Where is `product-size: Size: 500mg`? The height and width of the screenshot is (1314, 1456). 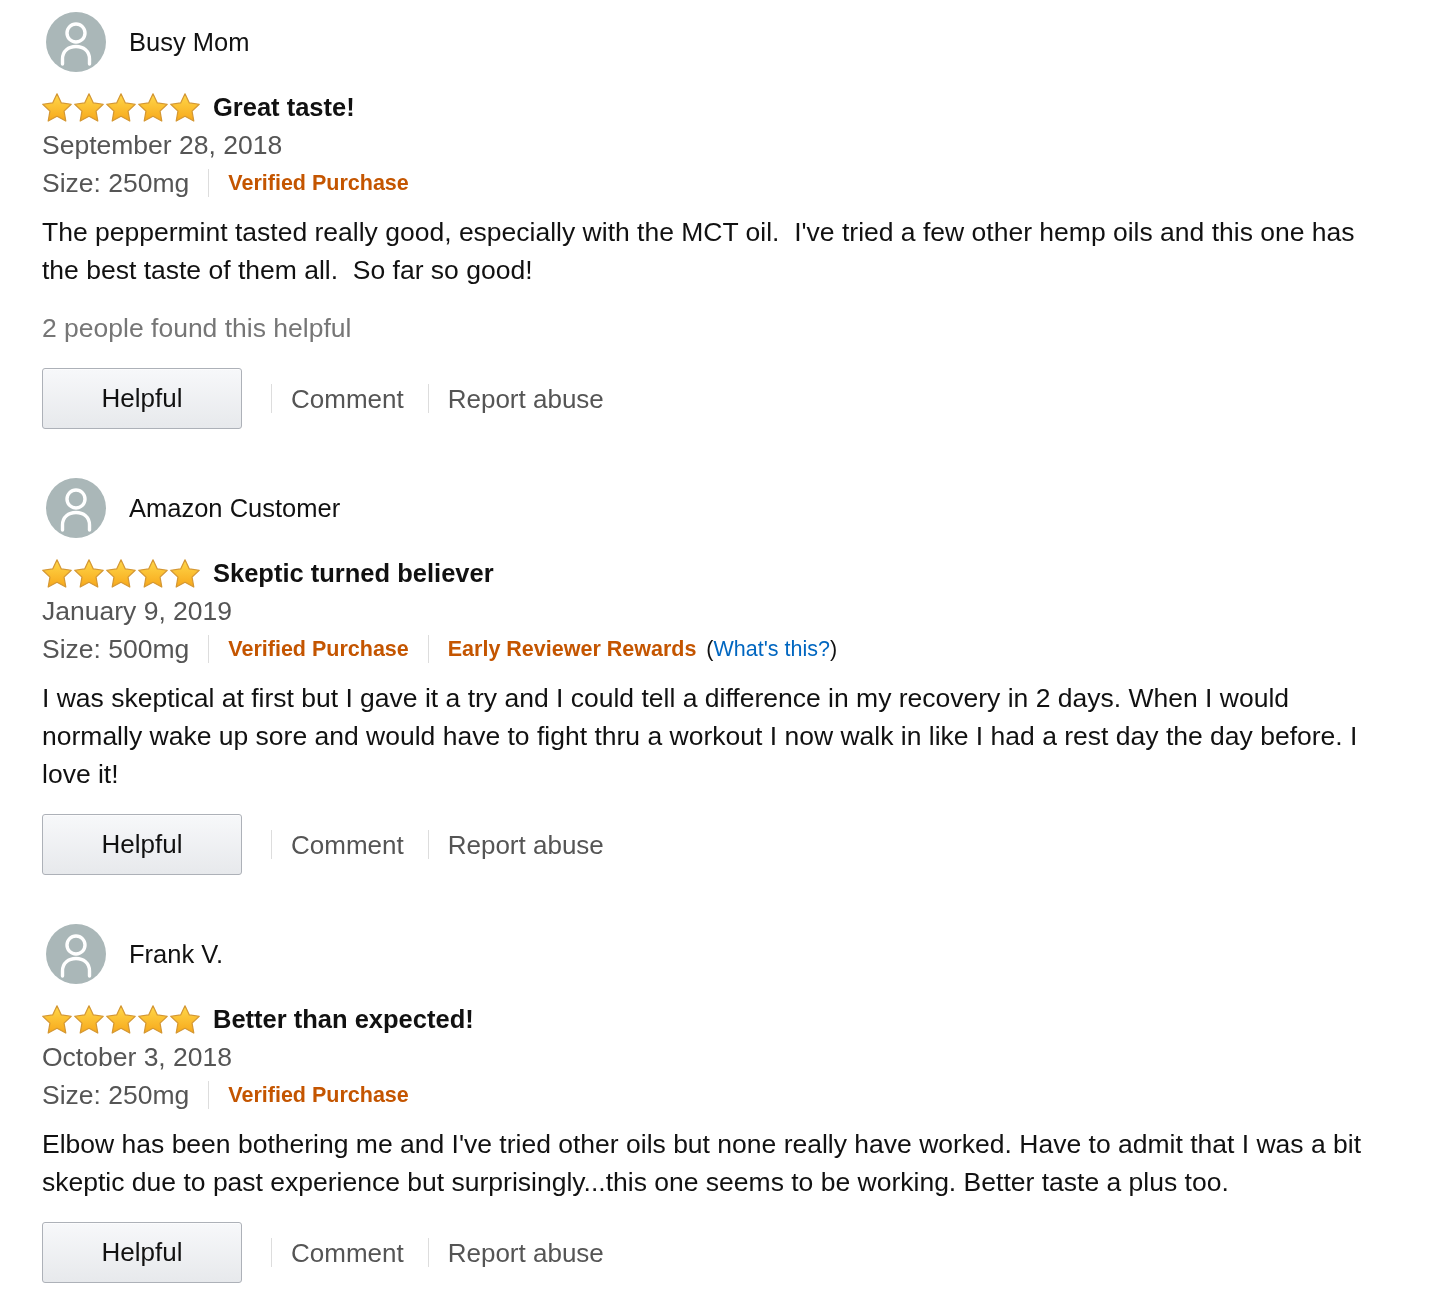 product-size: Size: 500mg is located at coordinates (116, 649).